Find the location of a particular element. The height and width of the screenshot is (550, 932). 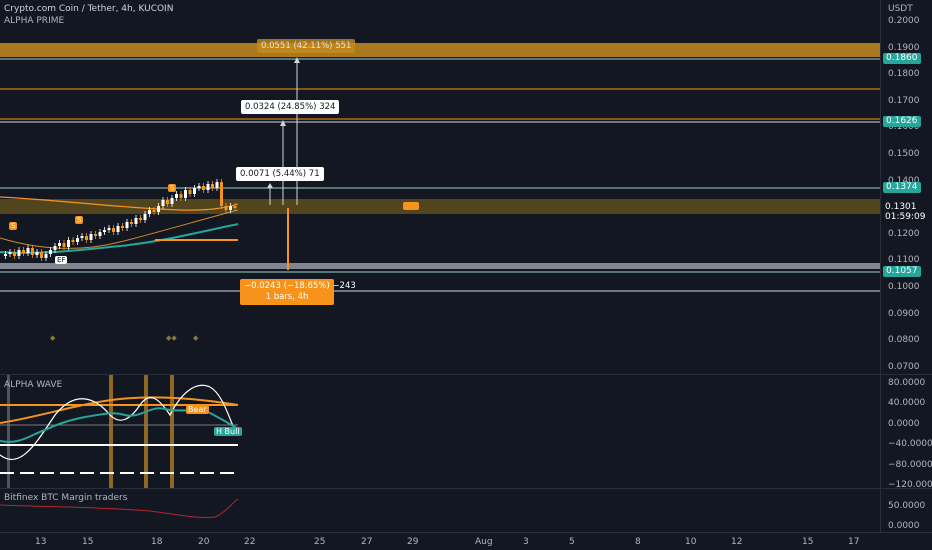

stop-bars-label: 1 bars, 4h is located at coordinates (287, 297).